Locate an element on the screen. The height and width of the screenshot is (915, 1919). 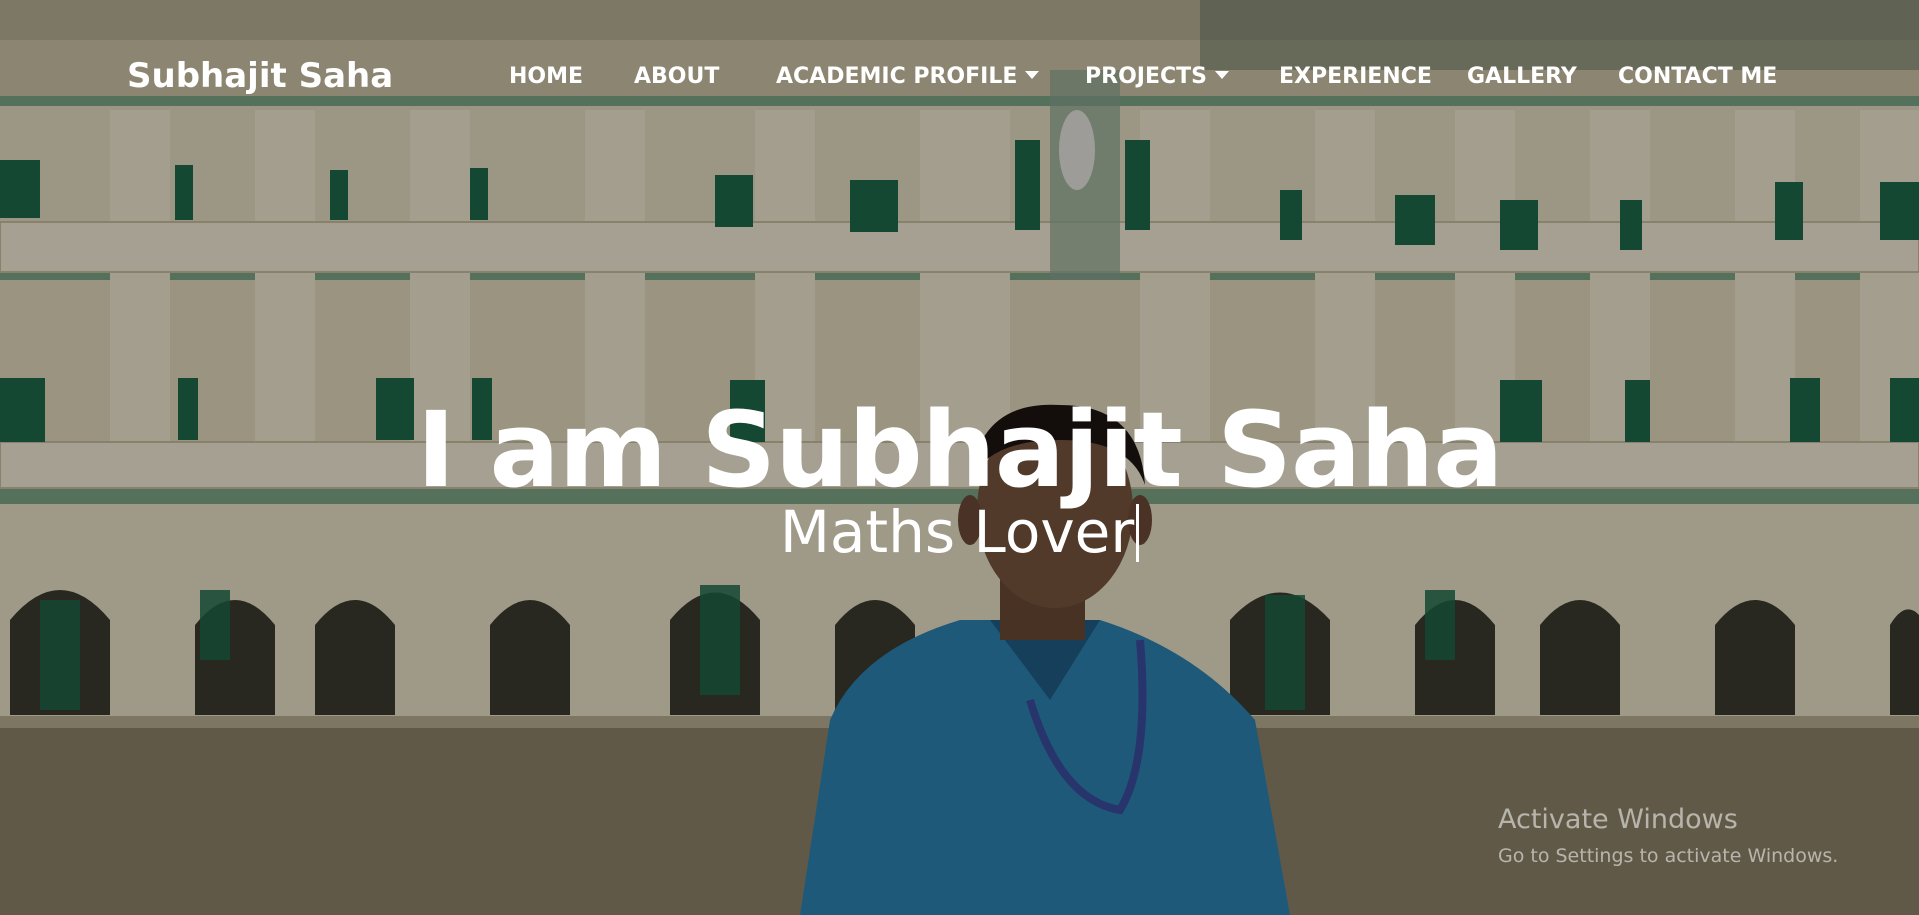
nav-link-academic-profile-label: ACADEMIC PROFILE is located at coordinates (897, 76).